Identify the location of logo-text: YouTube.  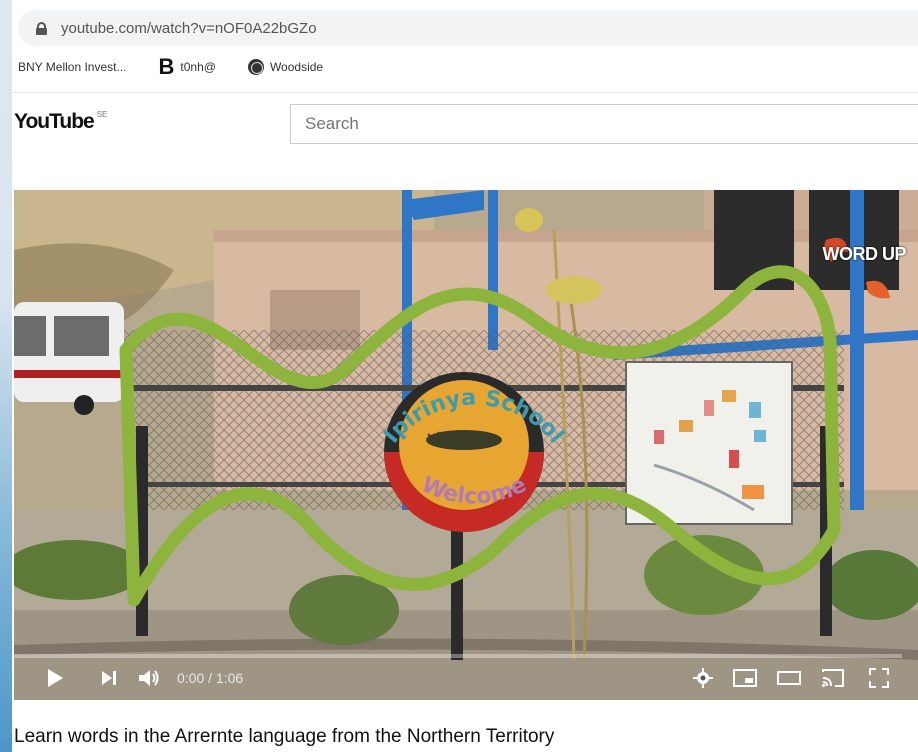
(54, 121).